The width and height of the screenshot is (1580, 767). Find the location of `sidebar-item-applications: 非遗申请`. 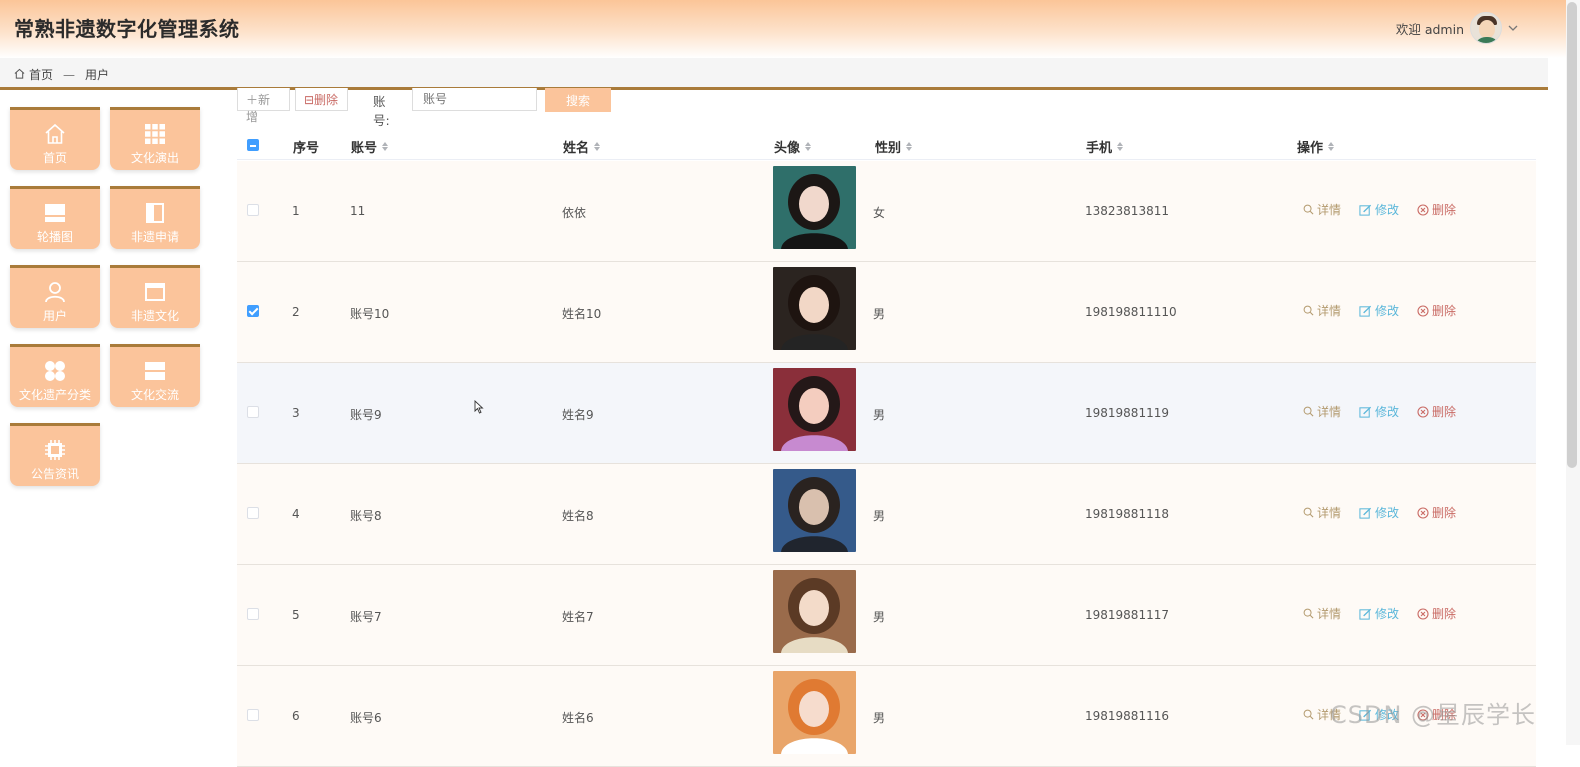

sidebar-item-applications: 非遗申请 is located at coordinates (155, 217).